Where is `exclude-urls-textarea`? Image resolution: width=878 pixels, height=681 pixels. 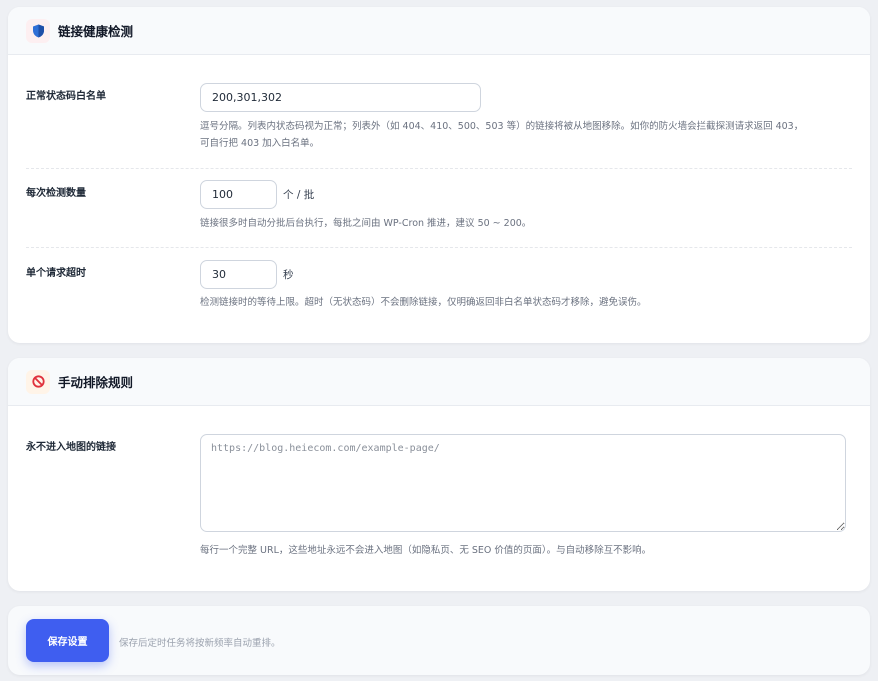 exclude-urls-textarea is located at coordinates (523, 483).